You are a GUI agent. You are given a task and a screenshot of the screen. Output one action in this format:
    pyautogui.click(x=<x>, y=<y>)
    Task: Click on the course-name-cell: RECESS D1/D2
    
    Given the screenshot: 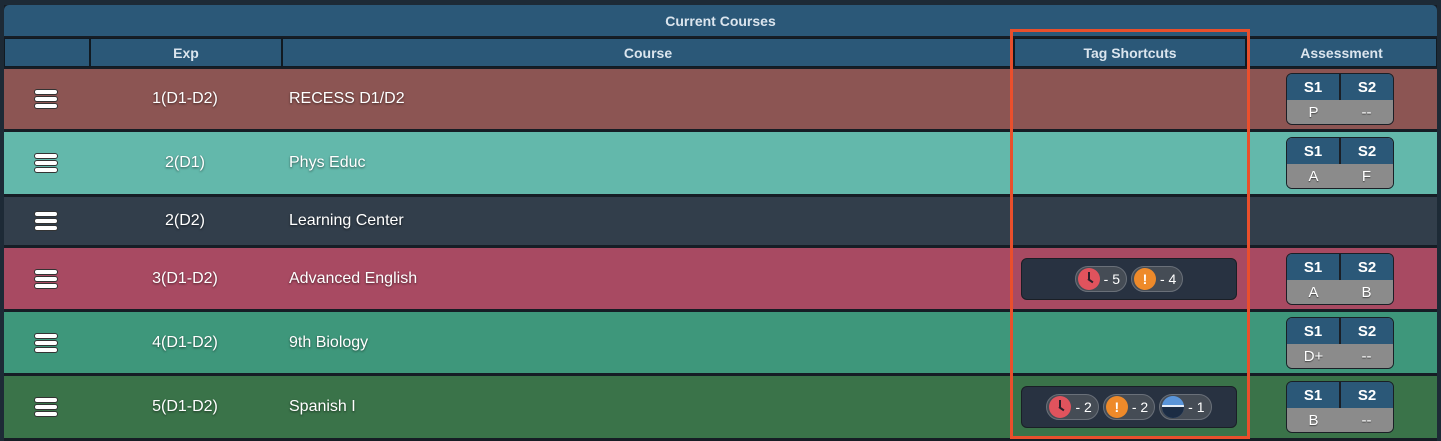 What is the action you would take?
    pyautogui.click(x=649, y=99)
    